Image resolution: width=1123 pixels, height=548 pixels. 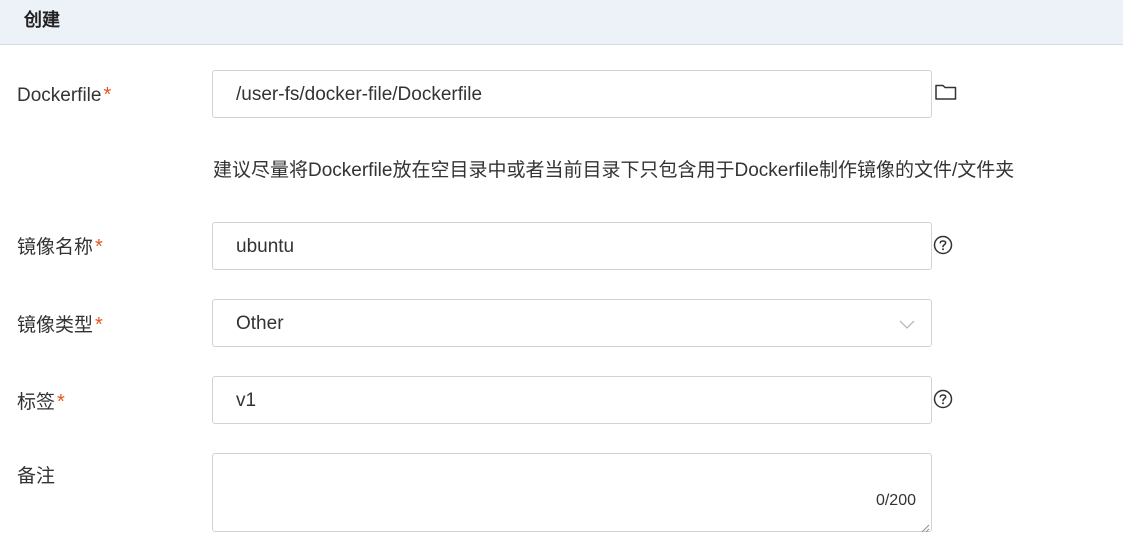 I want to click on remark-textarea: 0/200, so click(x=572, y=493).